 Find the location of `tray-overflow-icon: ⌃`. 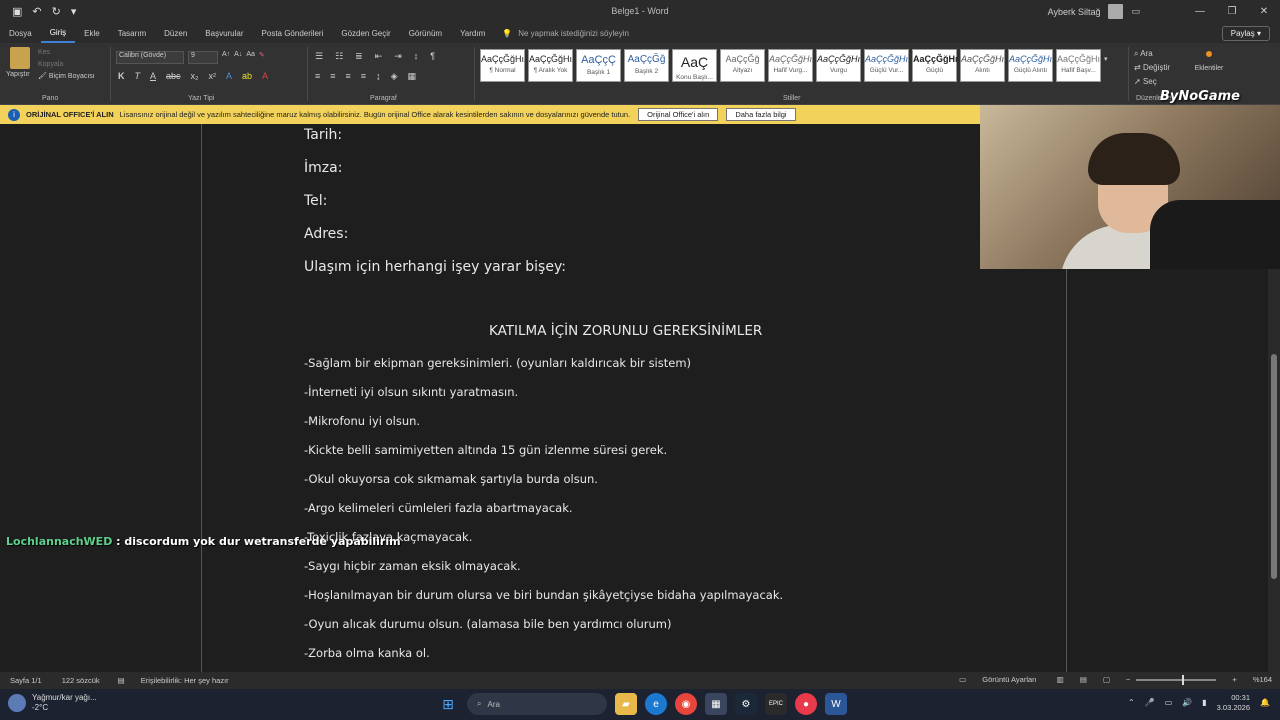

tray-overflow-icon: ⌃ is located at coordinates (1131, 702).